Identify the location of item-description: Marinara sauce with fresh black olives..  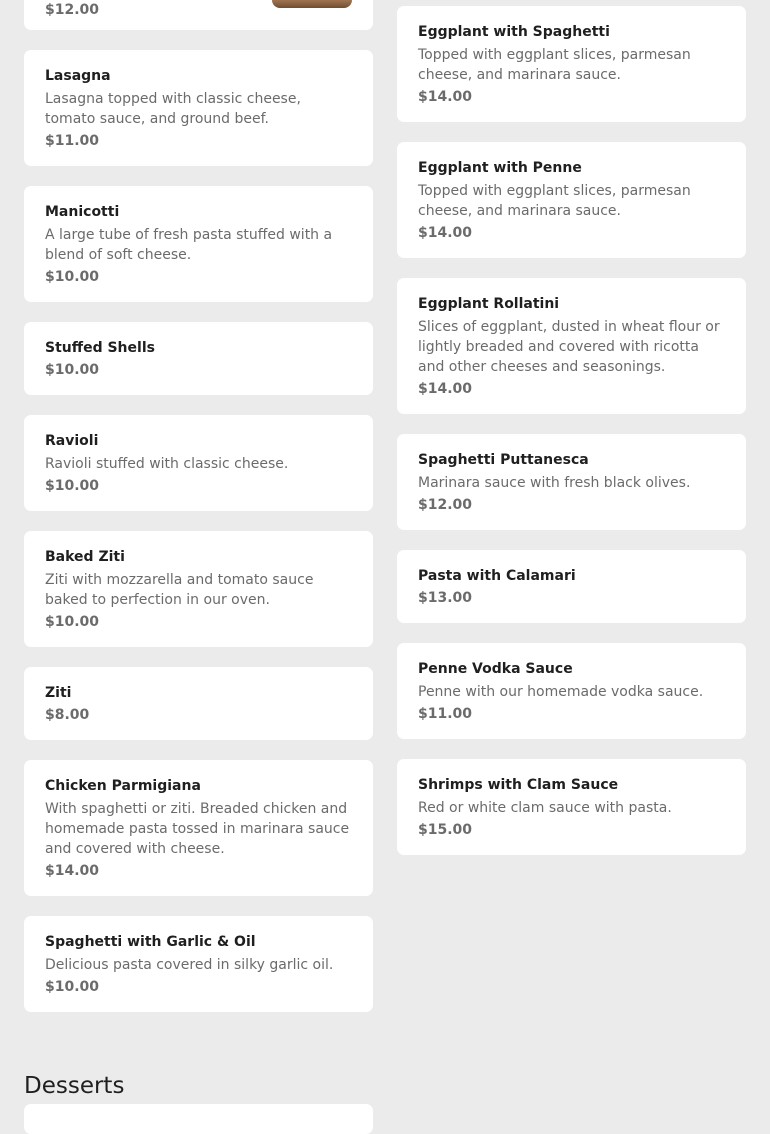
(554, 483).